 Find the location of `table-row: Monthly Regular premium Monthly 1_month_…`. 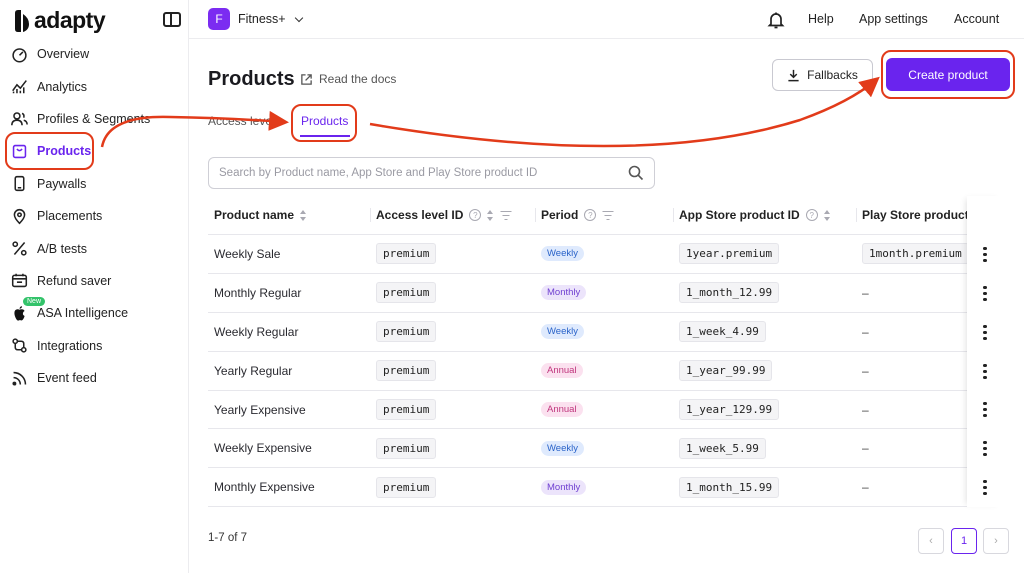

table-row: Monthly Regular premium Monthly 1_month_… is located at coordinates (588, 293).